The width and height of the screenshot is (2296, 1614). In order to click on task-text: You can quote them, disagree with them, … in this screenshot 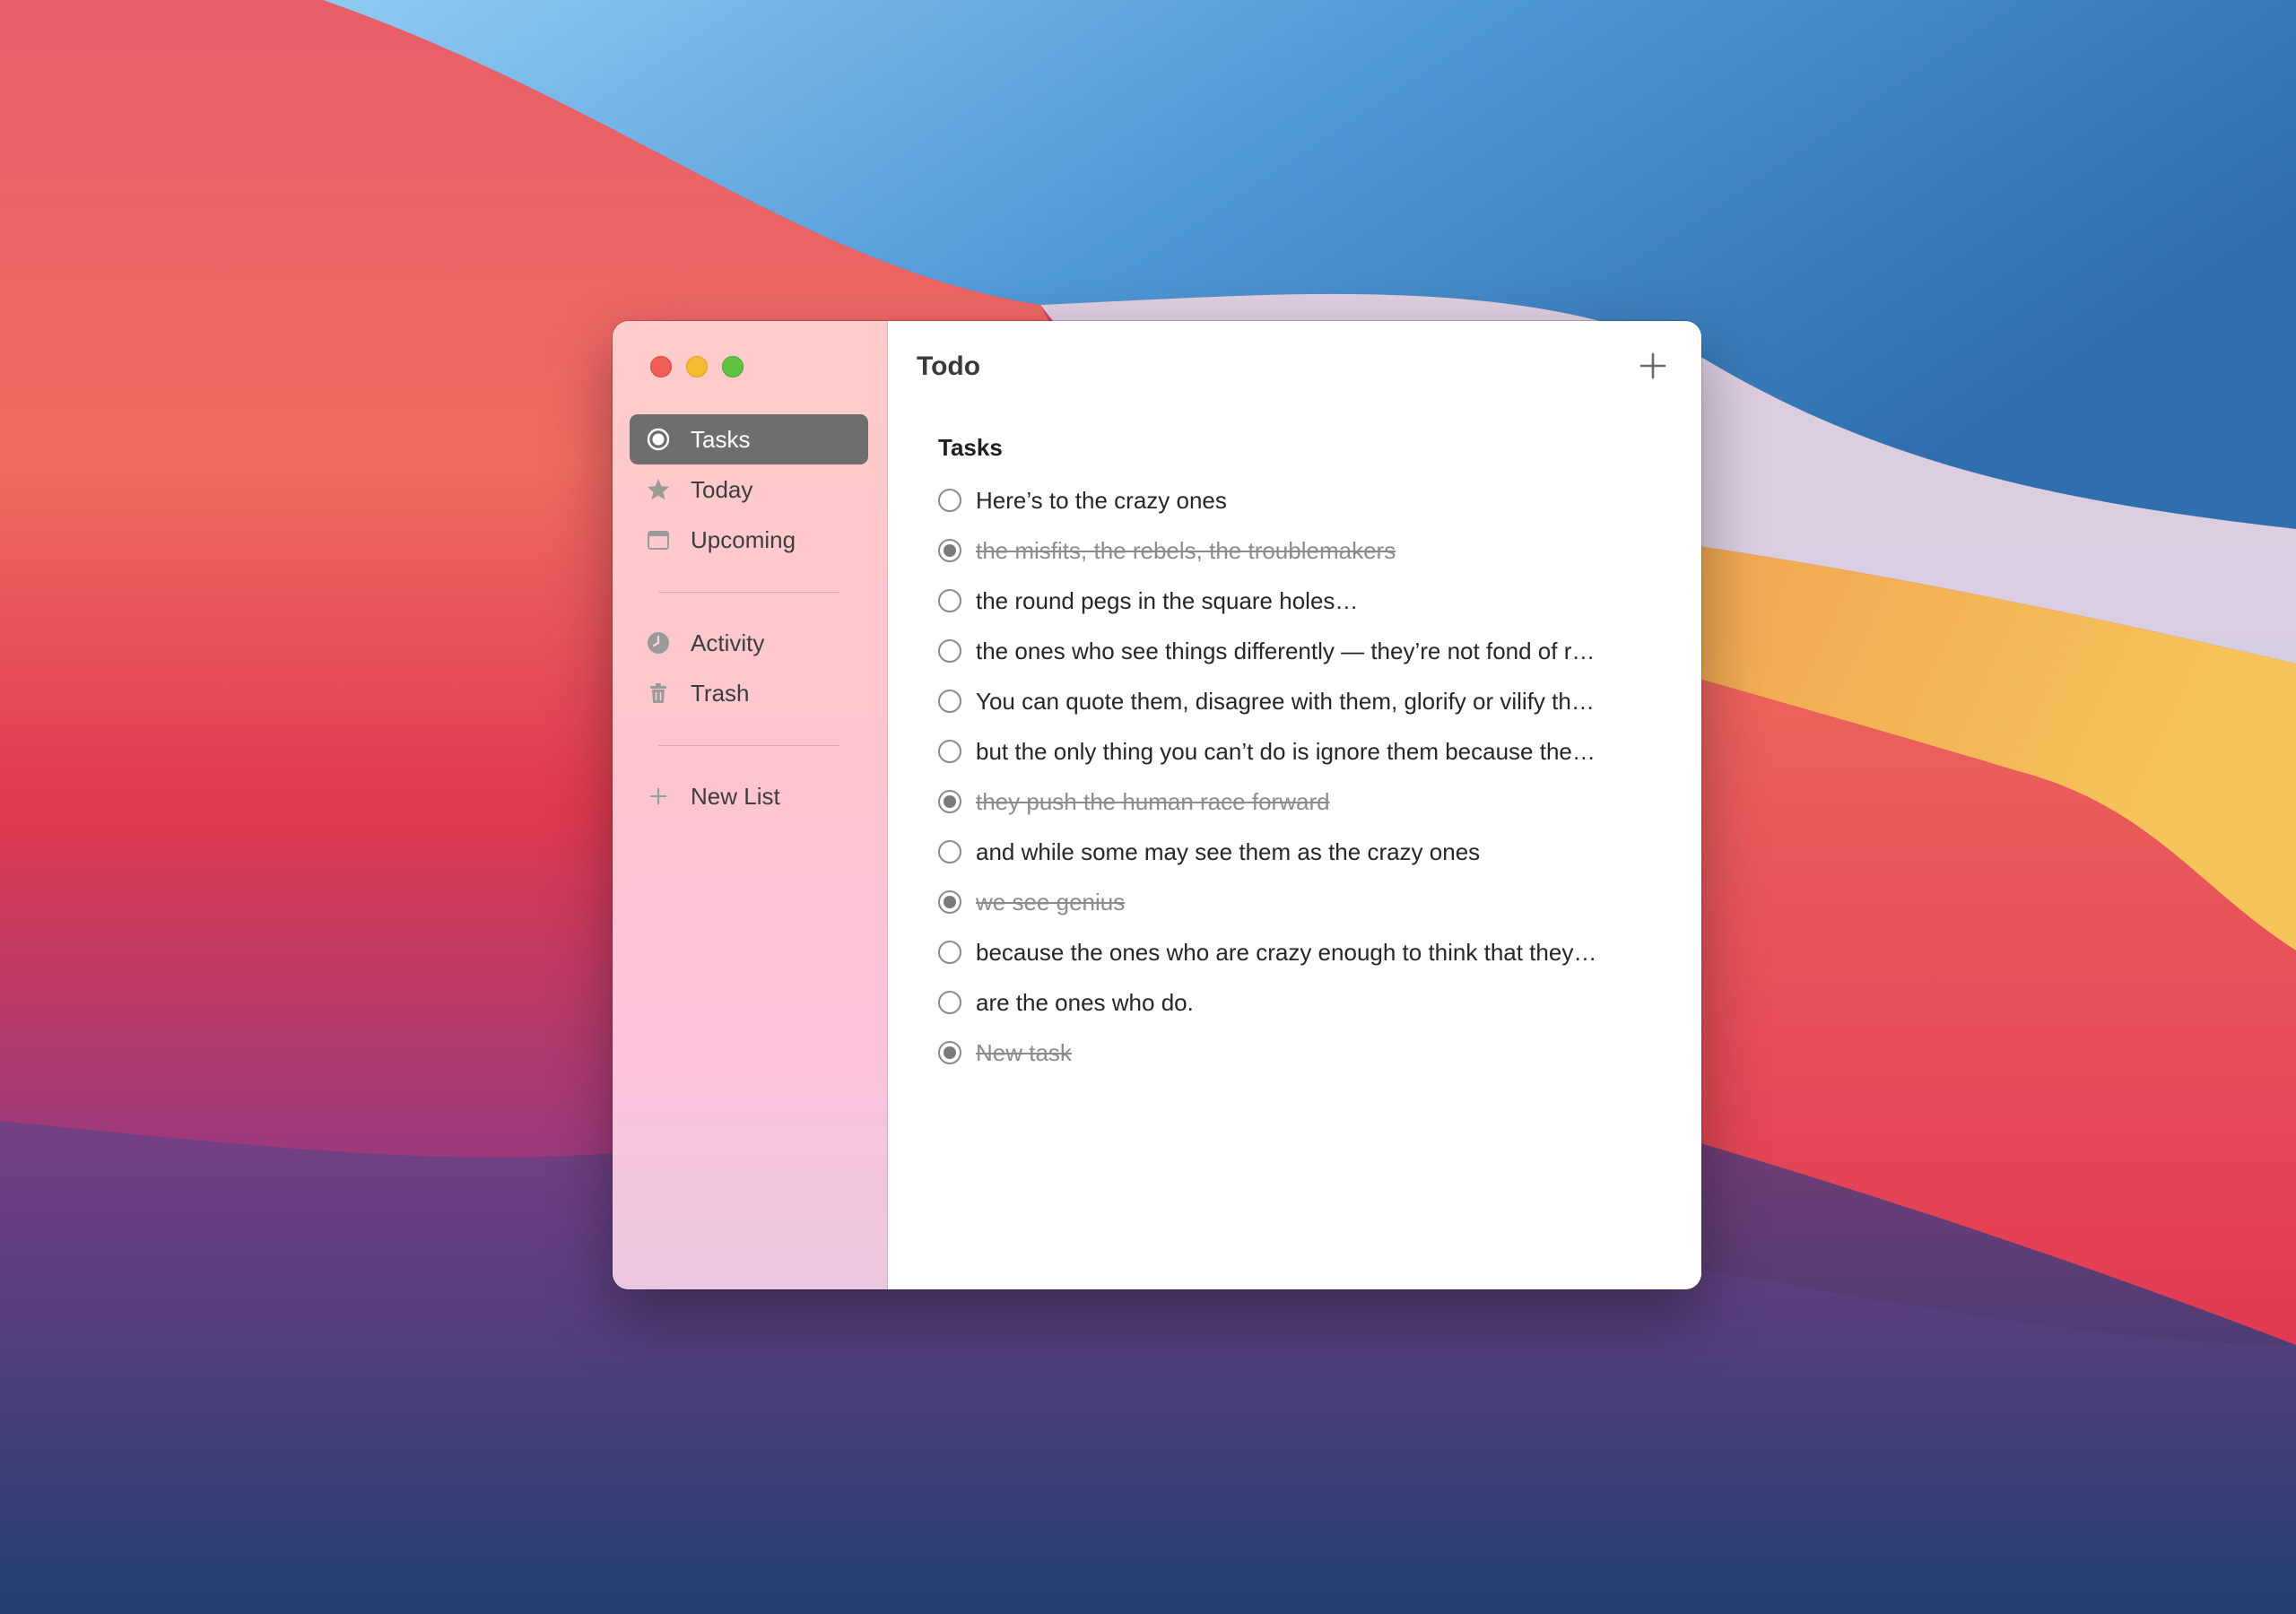, I will do `click(1285, 702)`.